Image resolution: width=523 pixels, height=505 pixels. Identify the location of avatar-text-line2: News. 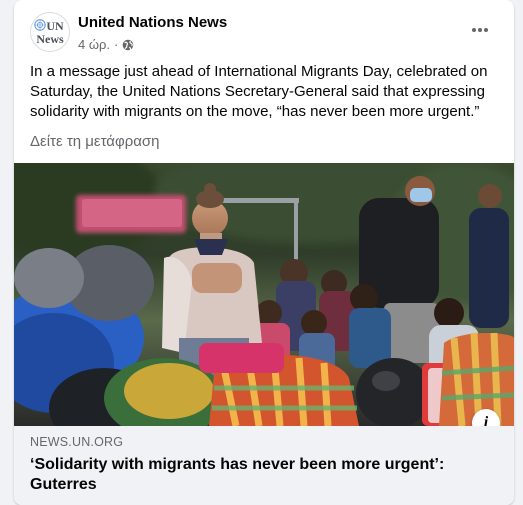
(50, 38).